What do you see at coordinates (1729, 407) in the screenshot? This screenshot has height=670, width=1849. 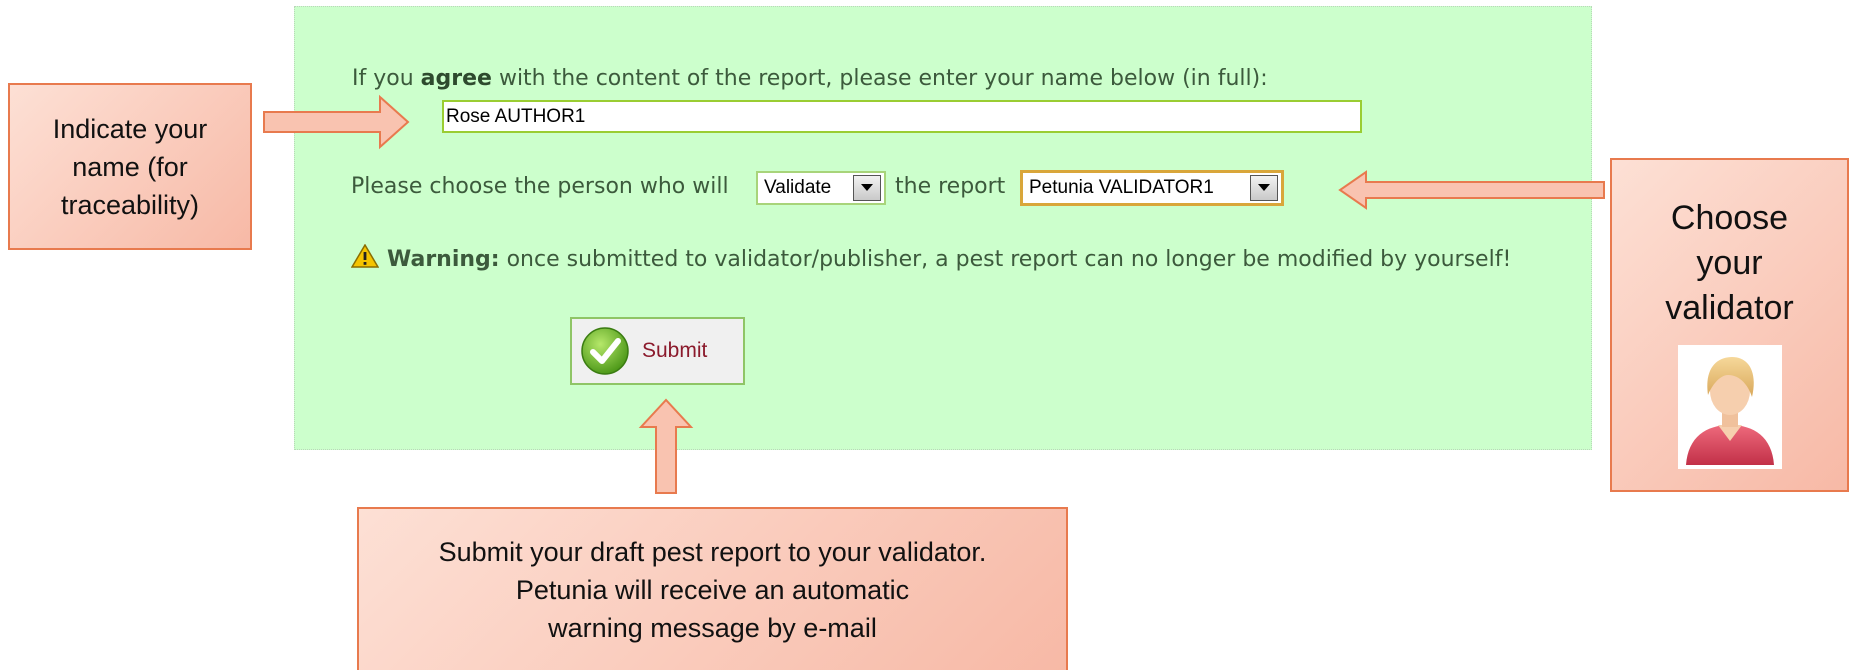 I see `user-avatar-icon` at bounding box center [1729, 407].